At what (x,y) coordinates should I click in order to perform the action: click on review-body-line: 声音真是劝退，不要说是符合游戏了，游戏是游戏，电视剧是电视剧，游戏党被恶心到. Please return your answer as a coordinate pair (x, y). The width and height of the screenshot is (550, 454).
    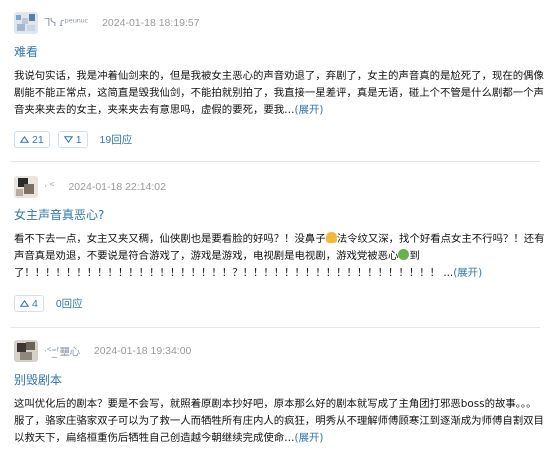
    Looking at the image, I should click on (217, 255).